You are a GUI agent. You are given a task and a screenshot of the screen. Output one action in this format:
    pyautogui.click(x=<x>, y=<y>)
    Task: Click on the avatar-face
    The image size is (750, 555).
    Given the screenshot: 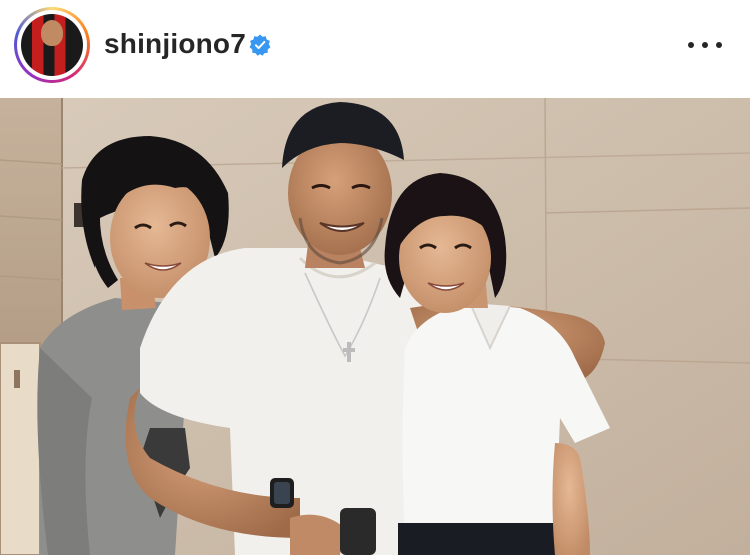 What is the action you would take?
    pyautogui.click(x=52, y=33)
    